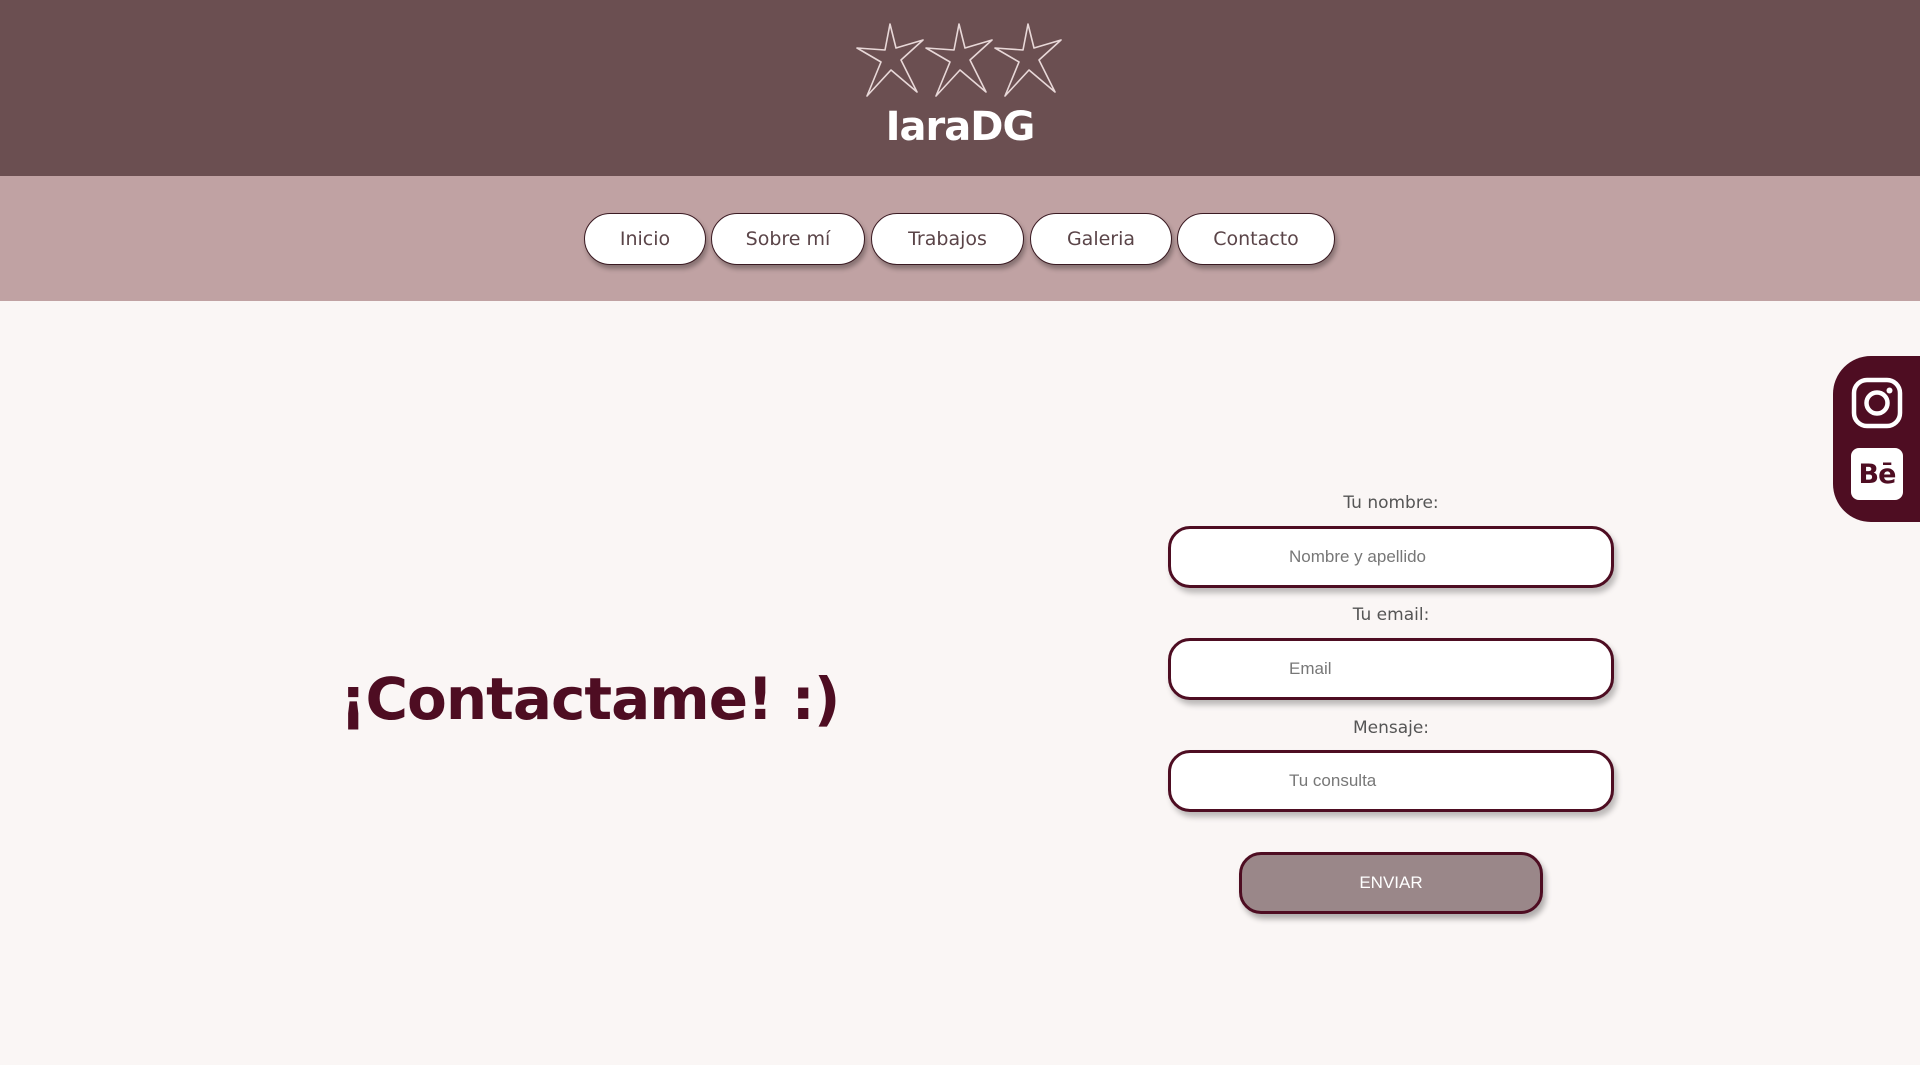 This screenshot has height=1065, width=1920. What do you see at coordinates (1391, 615) in the screenshot?
I see `email-label: Tu email:` at bounding box center [1391, 615].